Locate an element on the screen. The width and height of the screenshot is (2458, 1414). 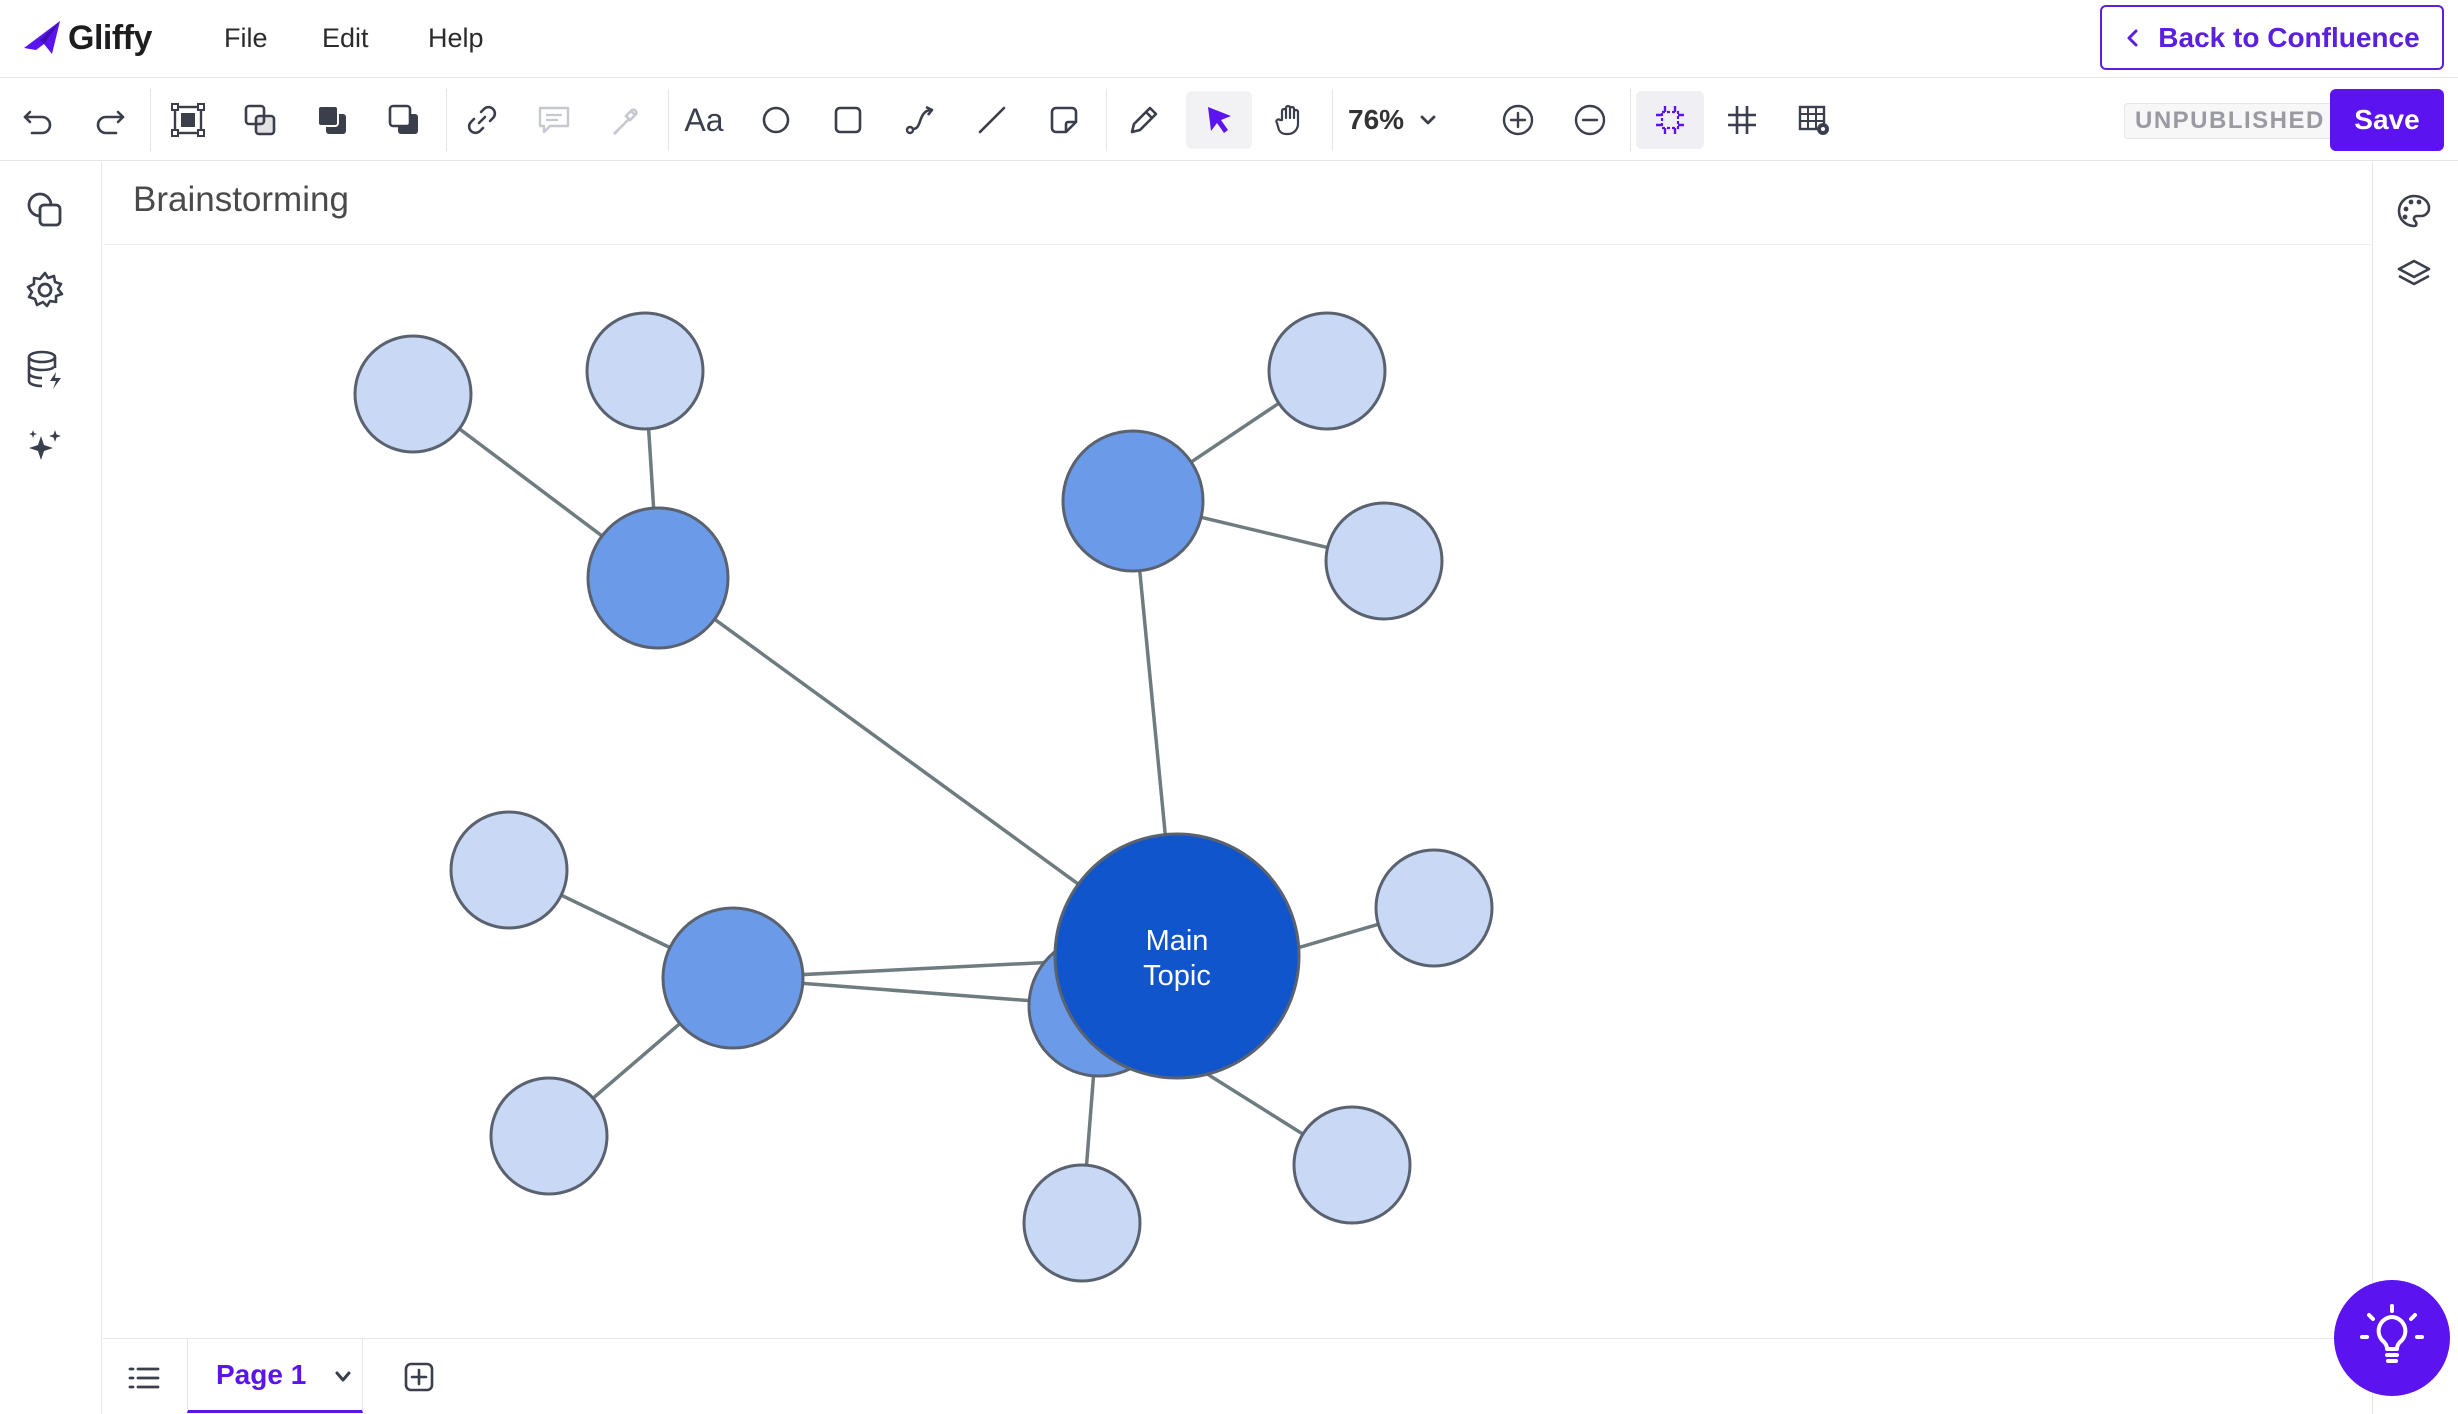
ai-sparkle-icon is located at coordinates (45, 445).